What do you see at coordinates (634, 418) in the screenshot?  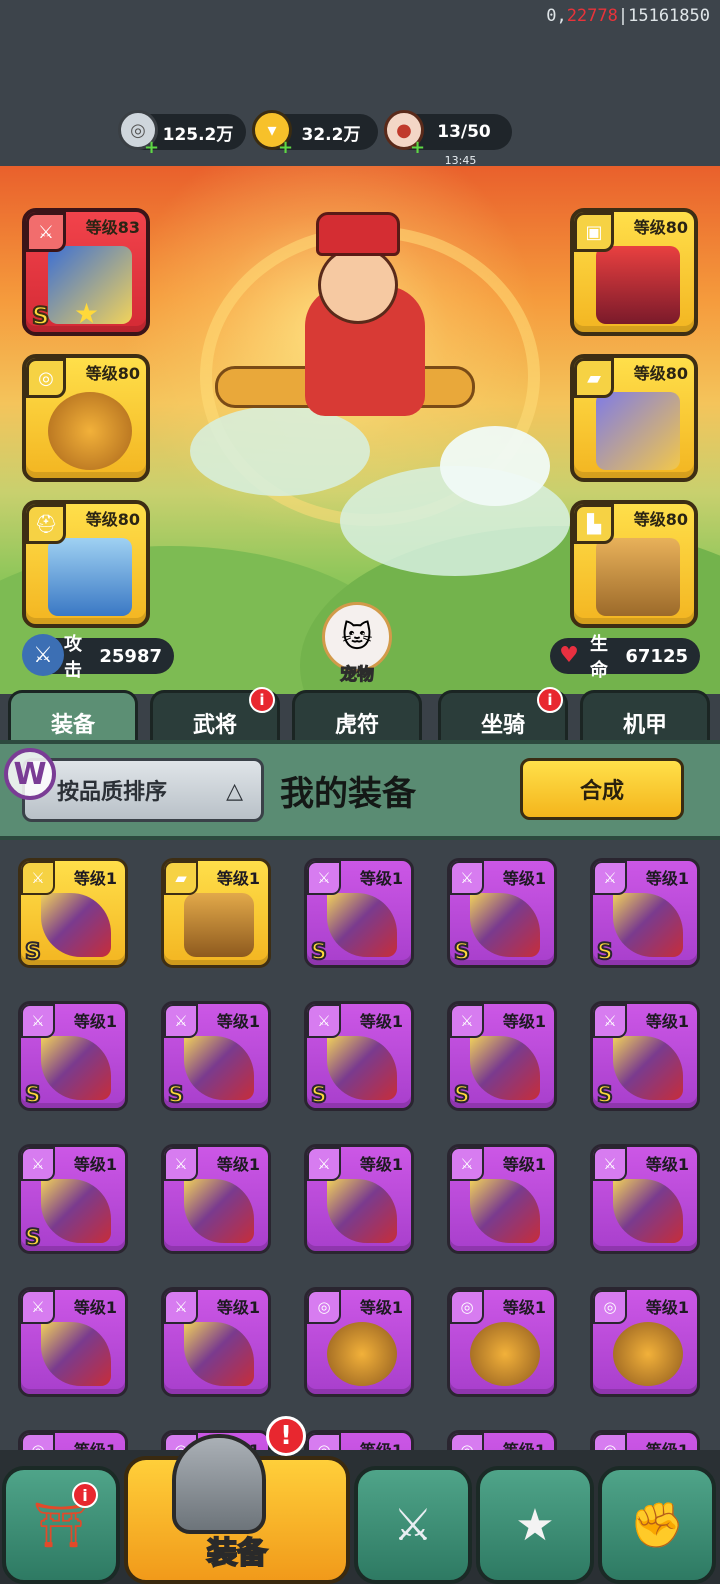 I see `equipped-bracer-slot: ▰ 等级80` at bounding box center [634, 418].